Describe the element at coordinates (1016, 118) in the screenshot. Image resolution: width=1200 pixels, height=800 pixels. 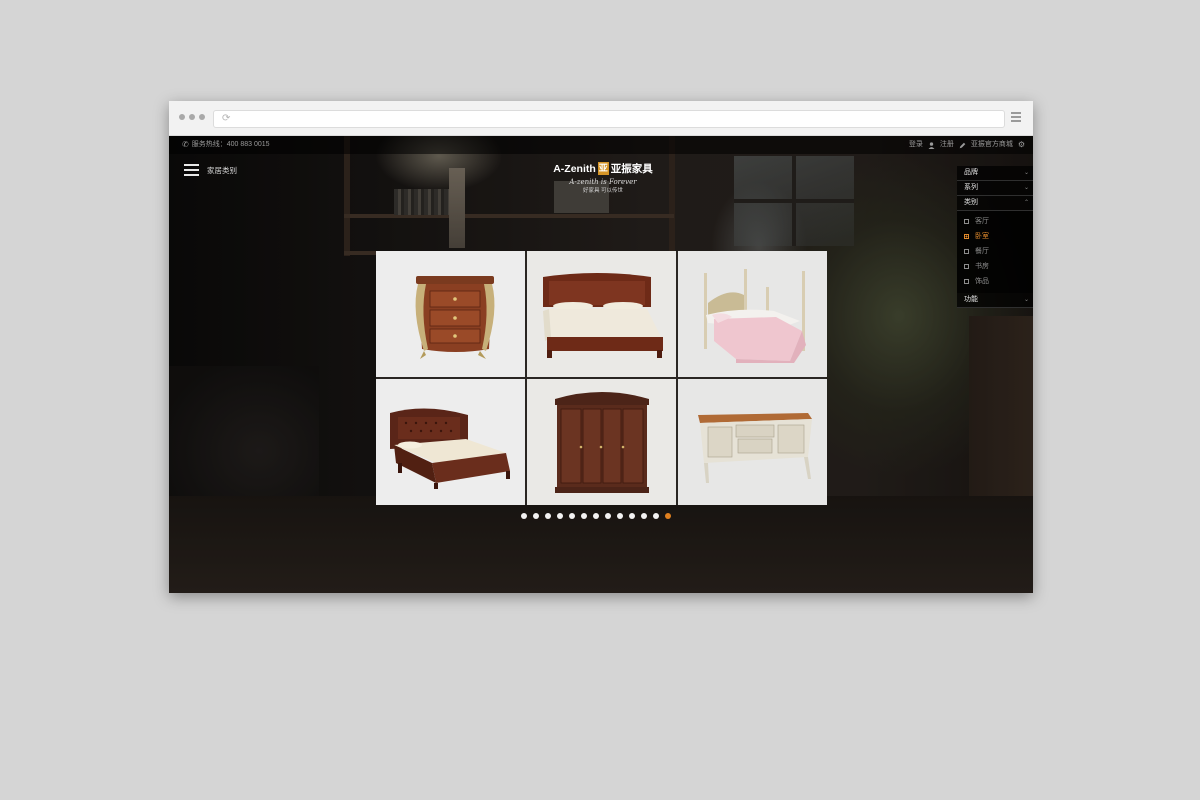
I see `browser-menu-icon` at that location.